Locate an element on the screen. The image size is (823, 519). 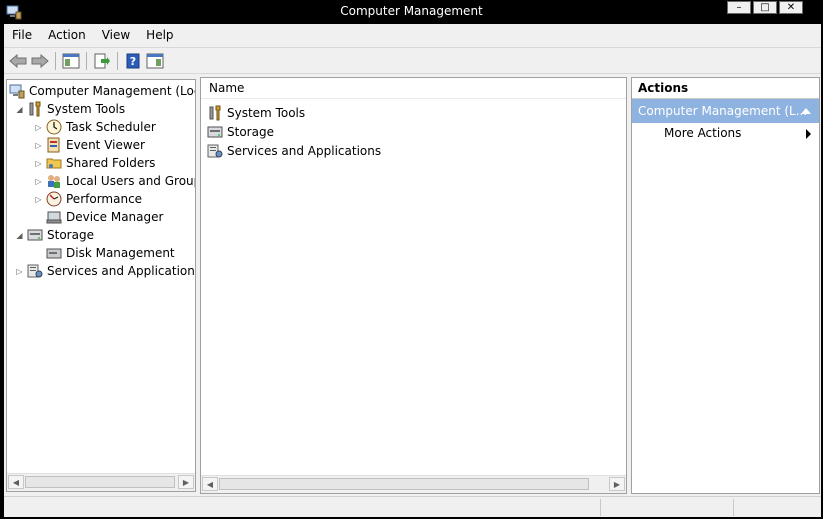
clock-icon is located at coordinates (54, 127).